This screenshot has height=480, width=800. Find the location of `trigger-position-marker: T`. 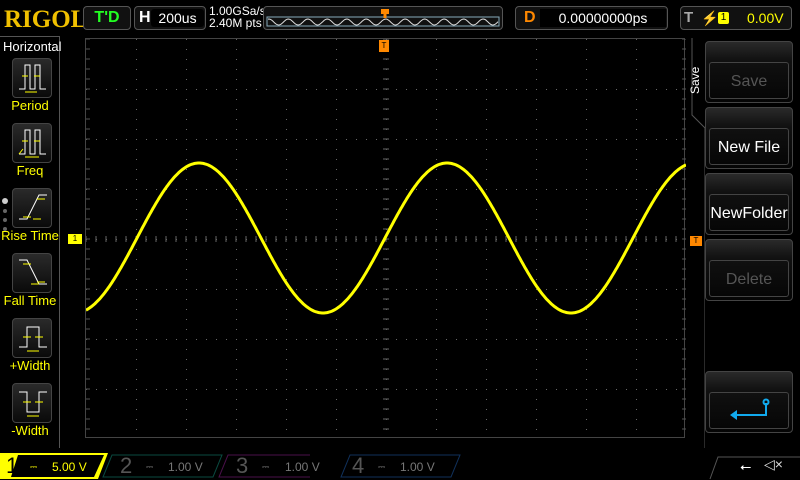

trigger-position-marker: T is located at coordinates (384, 46).